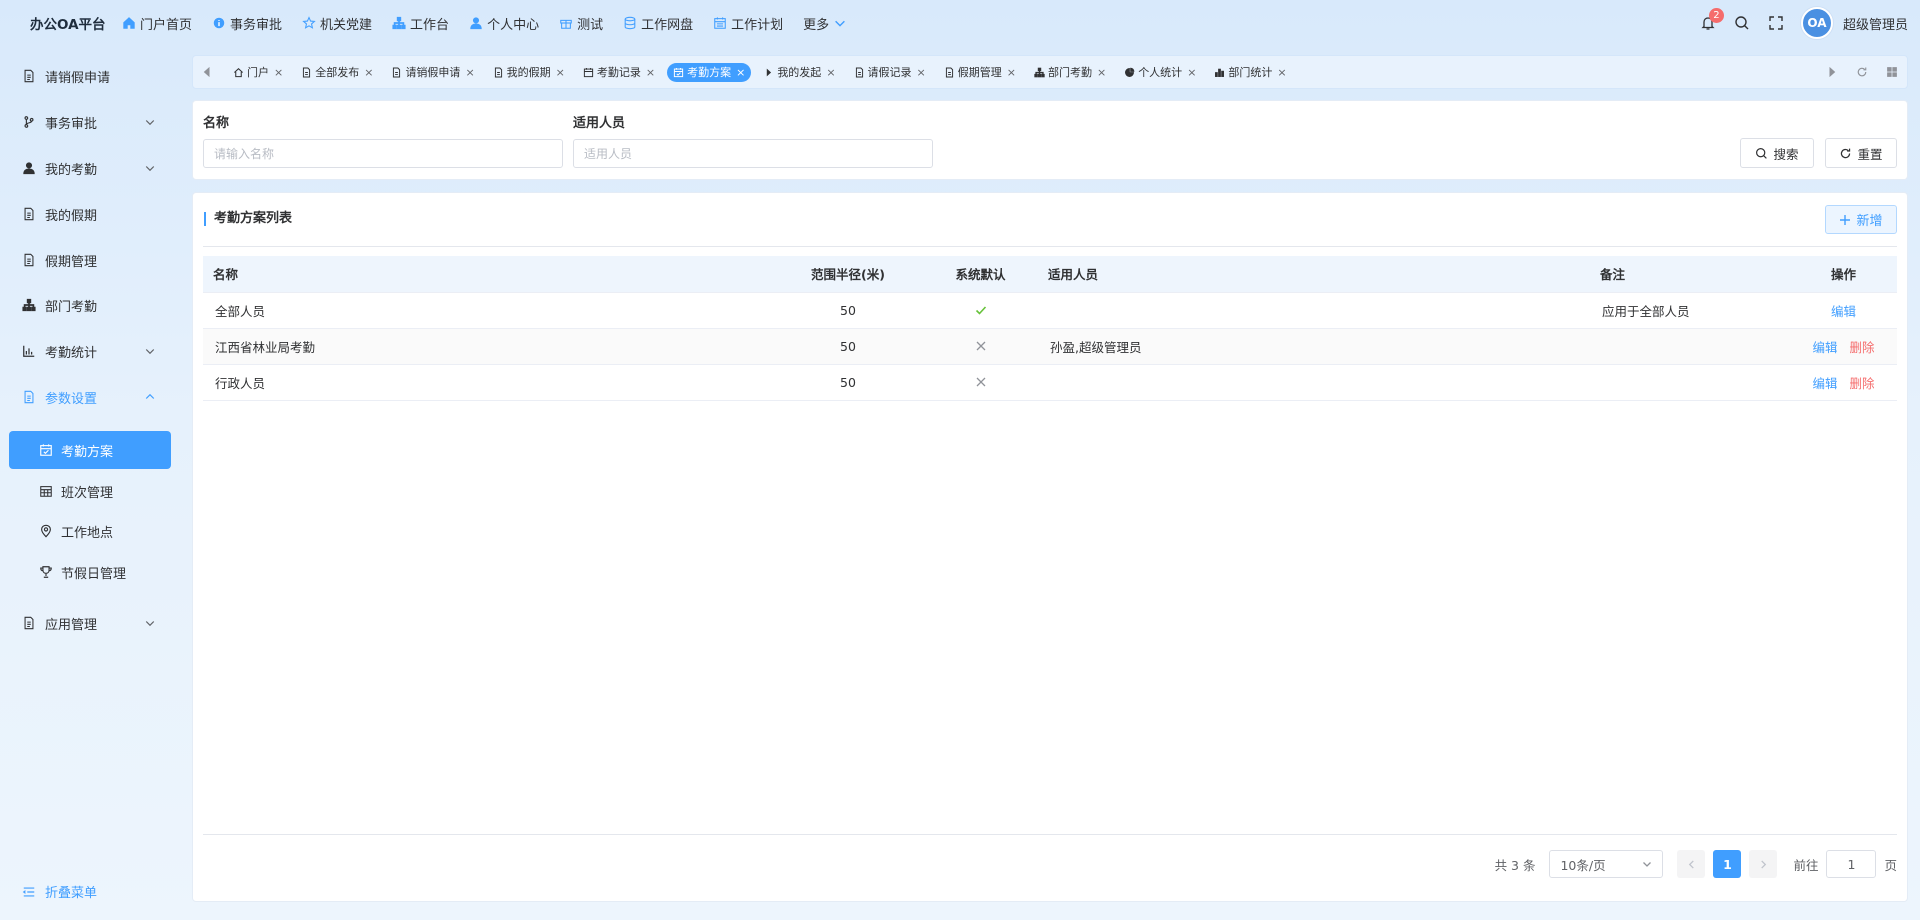  What do you see at coordinates (980, 274) in the screenshot?
I see `column-header-default: 系统默认` at bounding box center [980, 274].